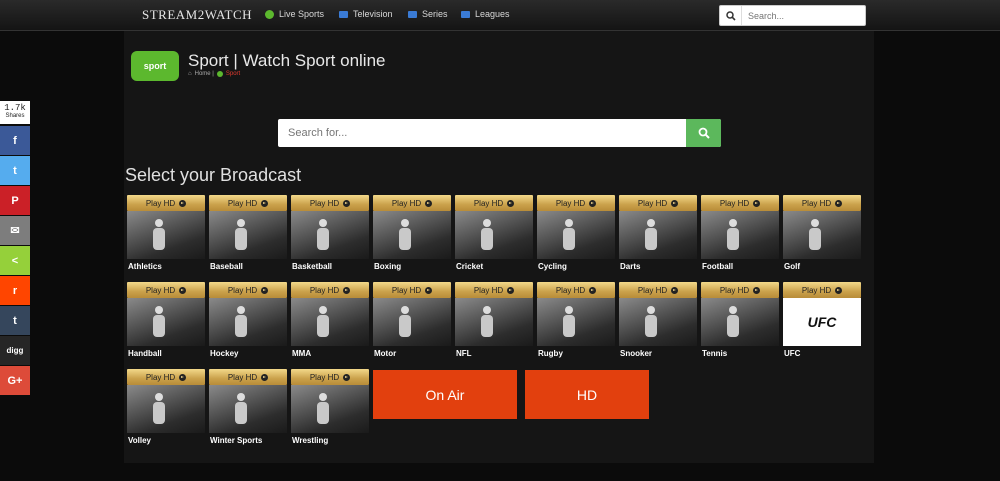 The height and width of the screenshot is (481, 1000). I want to click on sport-tile-volley: Play HD Volley, so click(166, 408).